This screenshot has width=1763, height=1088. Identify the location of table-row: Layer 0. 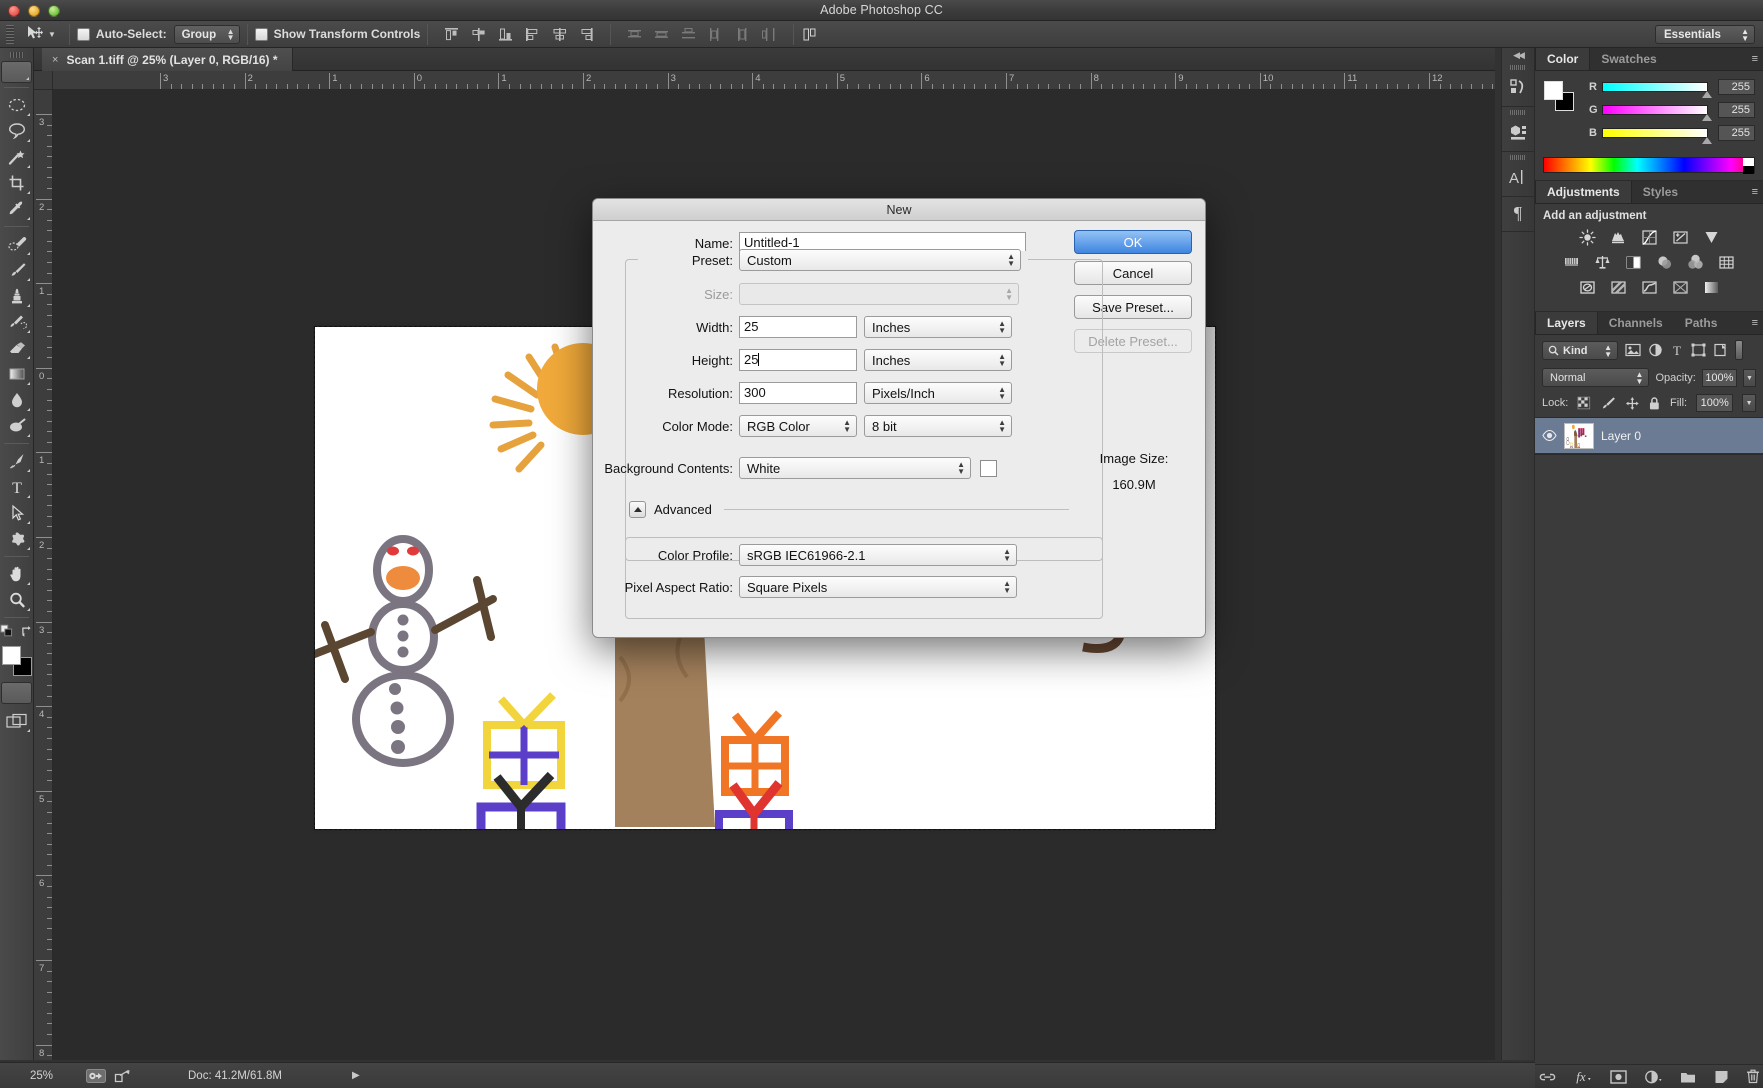
(1649, 436).